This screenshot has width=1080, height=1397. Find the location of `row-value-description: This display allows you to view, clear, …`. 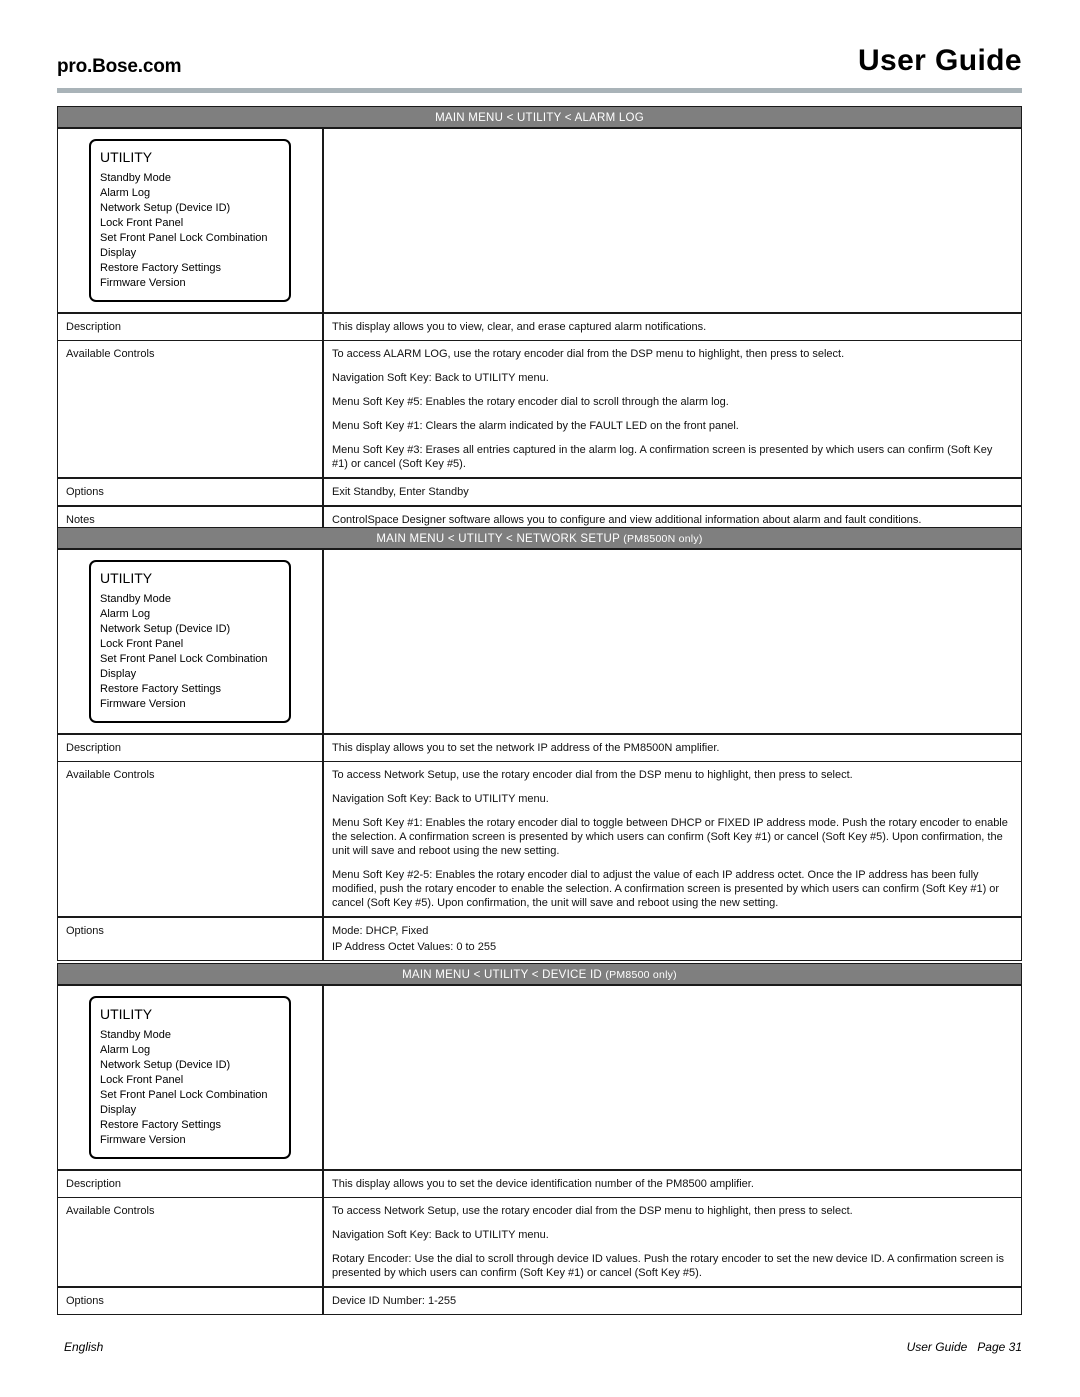

row-value-description: This display allows you to view, clear, … is located at coordinates (672, 327).